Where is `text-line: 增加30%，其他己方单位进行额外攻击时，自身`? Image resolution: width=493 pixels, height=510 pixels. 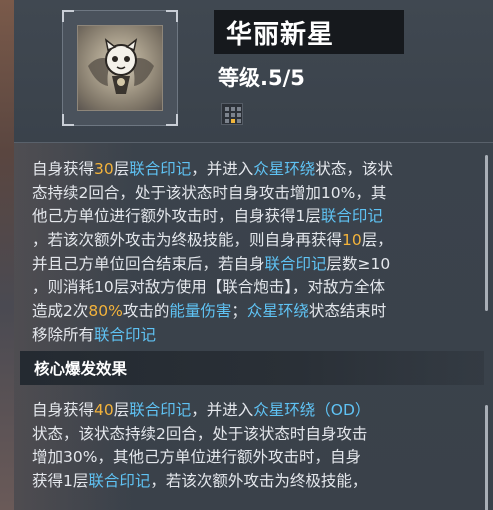 text-line: 增加30%，其他己方单位进行额外攻击时，自身 is located at coordinates (257, 458).